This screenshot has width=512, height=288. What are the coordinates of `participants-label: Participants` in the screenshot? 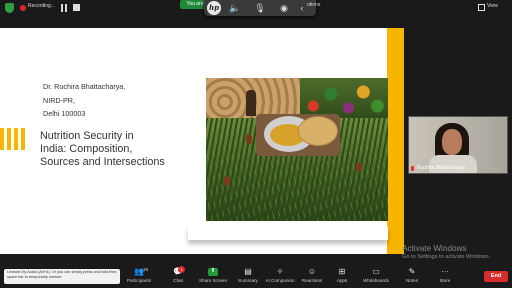 It's located at (138, 280).